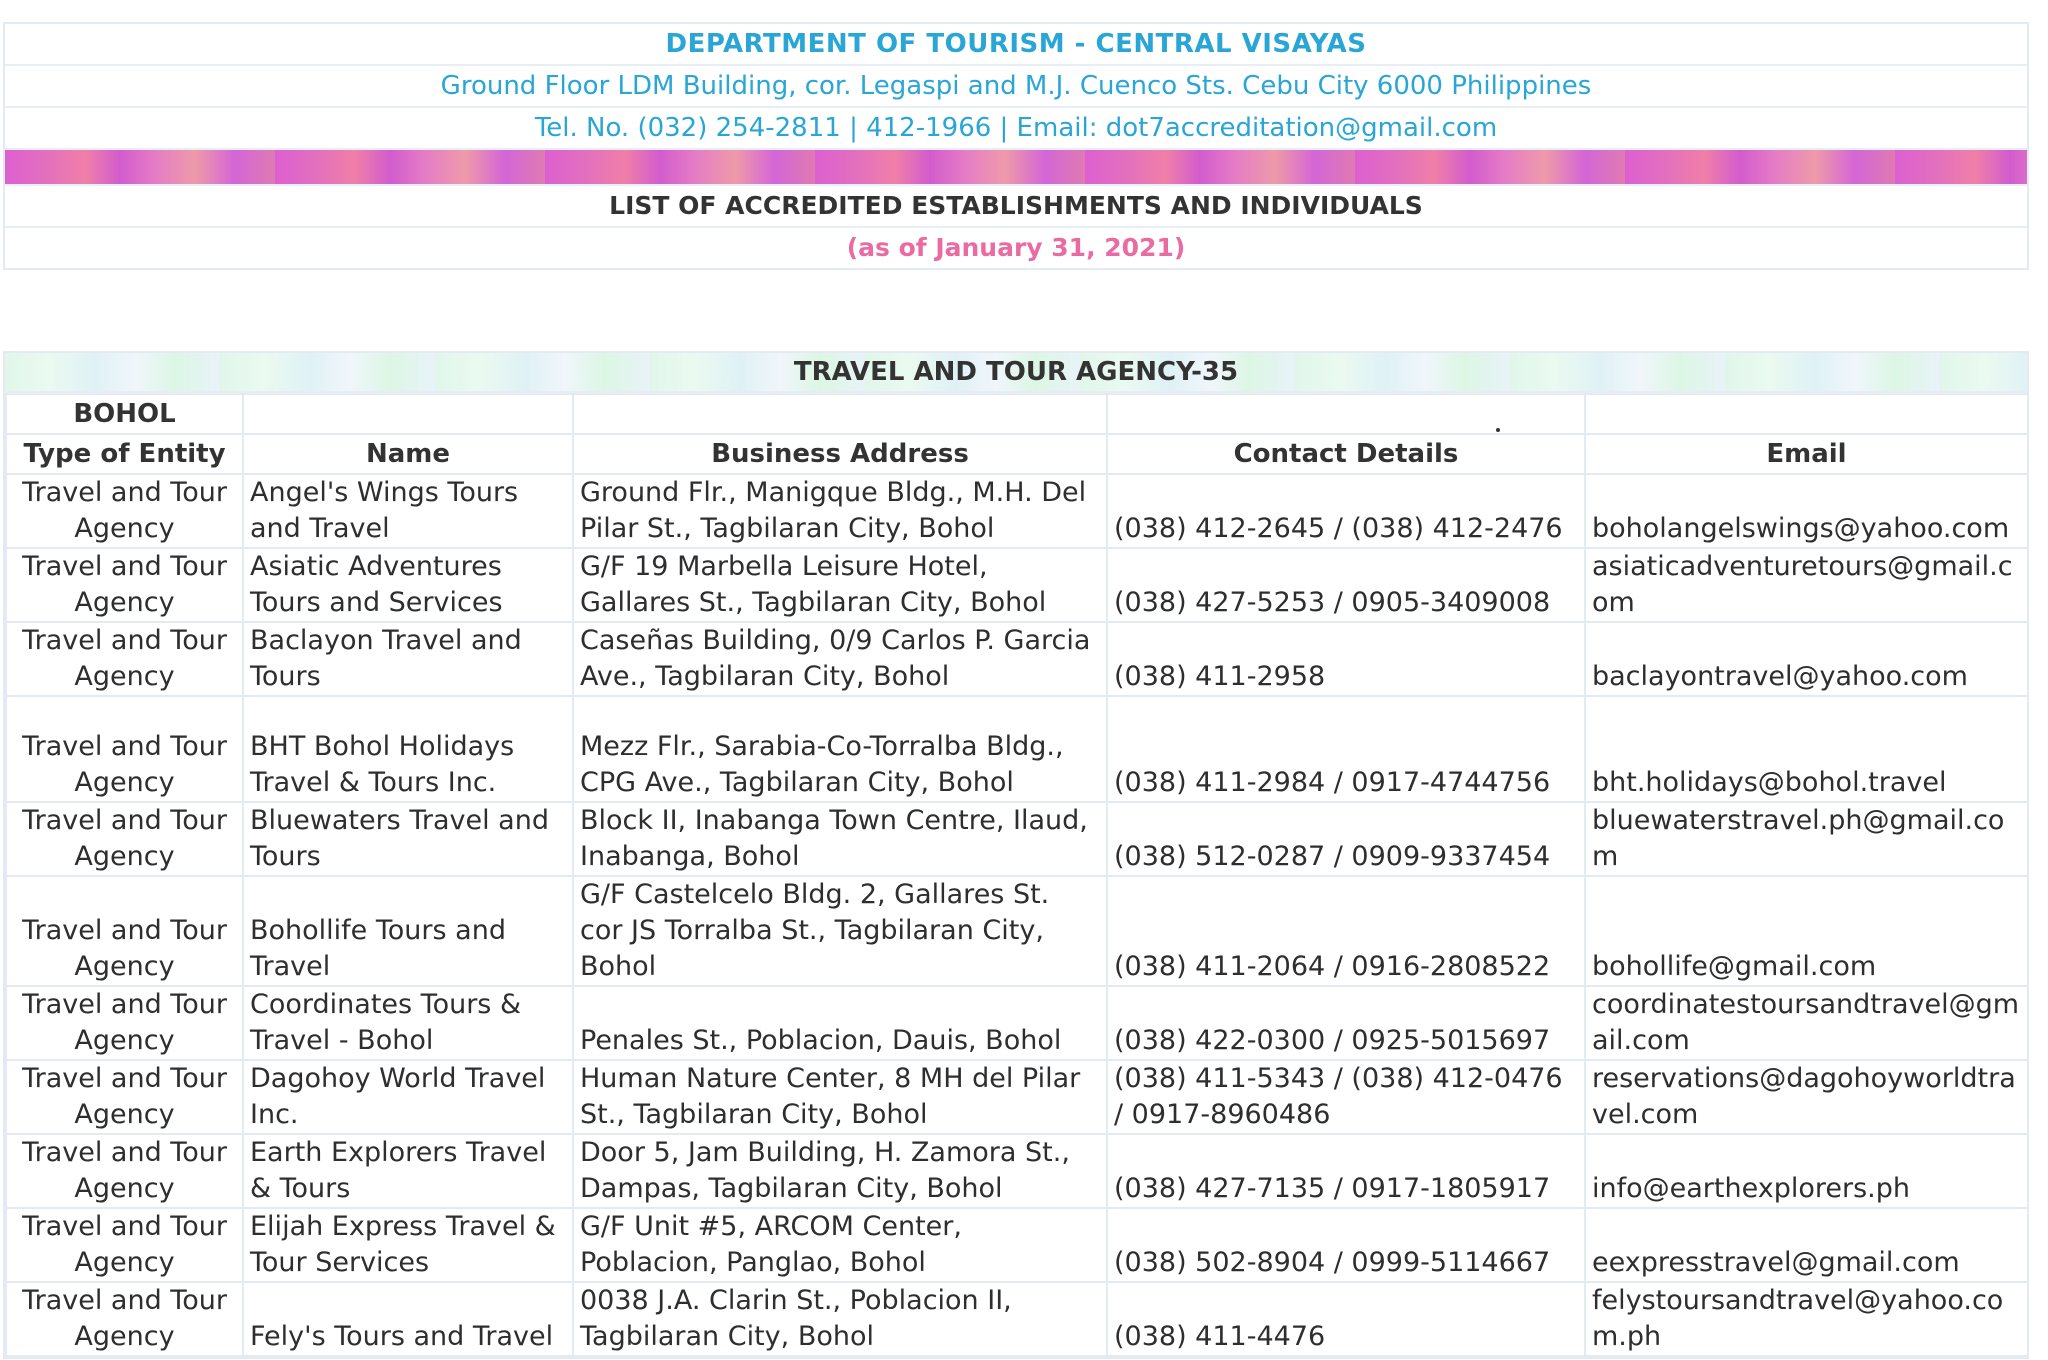  I want to click on email-address: boholangelswings@yahoo.com, so click(1806, 511).